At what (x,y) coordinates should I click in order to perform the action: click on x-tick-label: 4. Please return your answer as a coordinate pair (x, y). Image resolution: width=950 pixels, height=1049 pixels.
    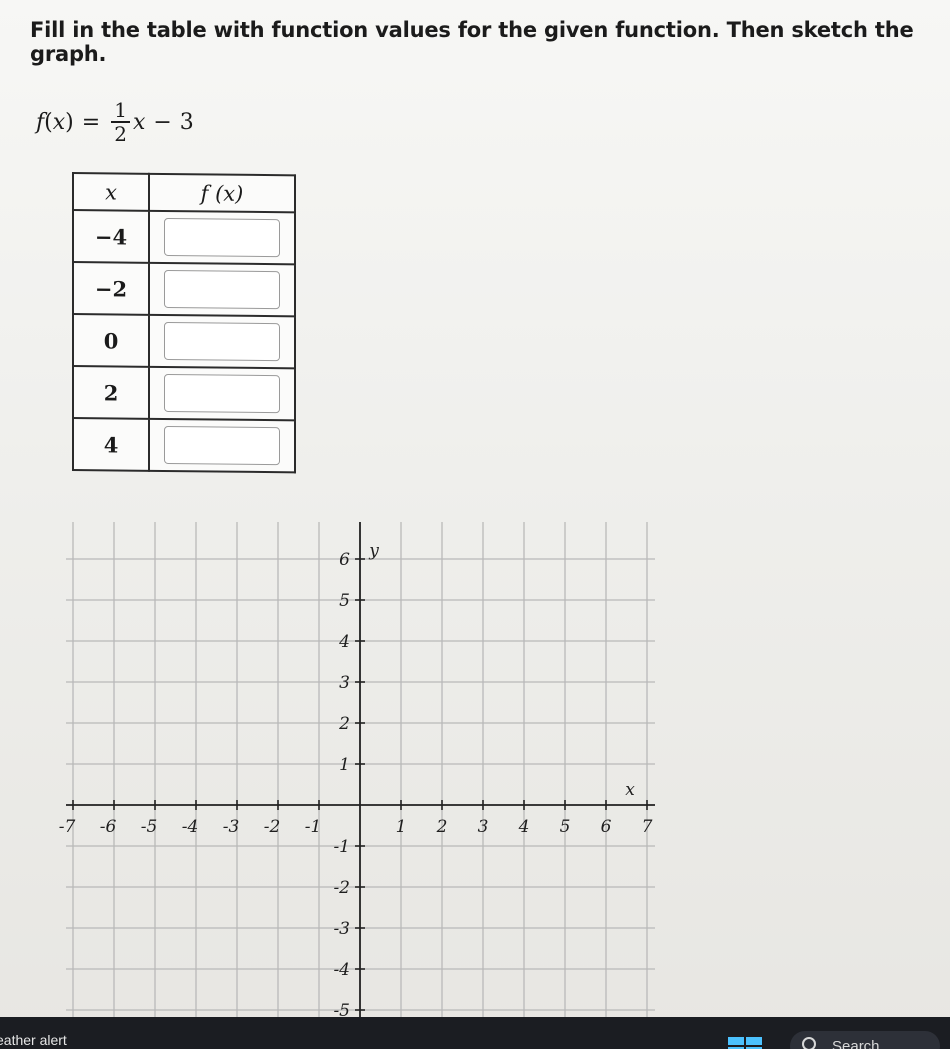
    Looking at the image, I should click on (524, 827).